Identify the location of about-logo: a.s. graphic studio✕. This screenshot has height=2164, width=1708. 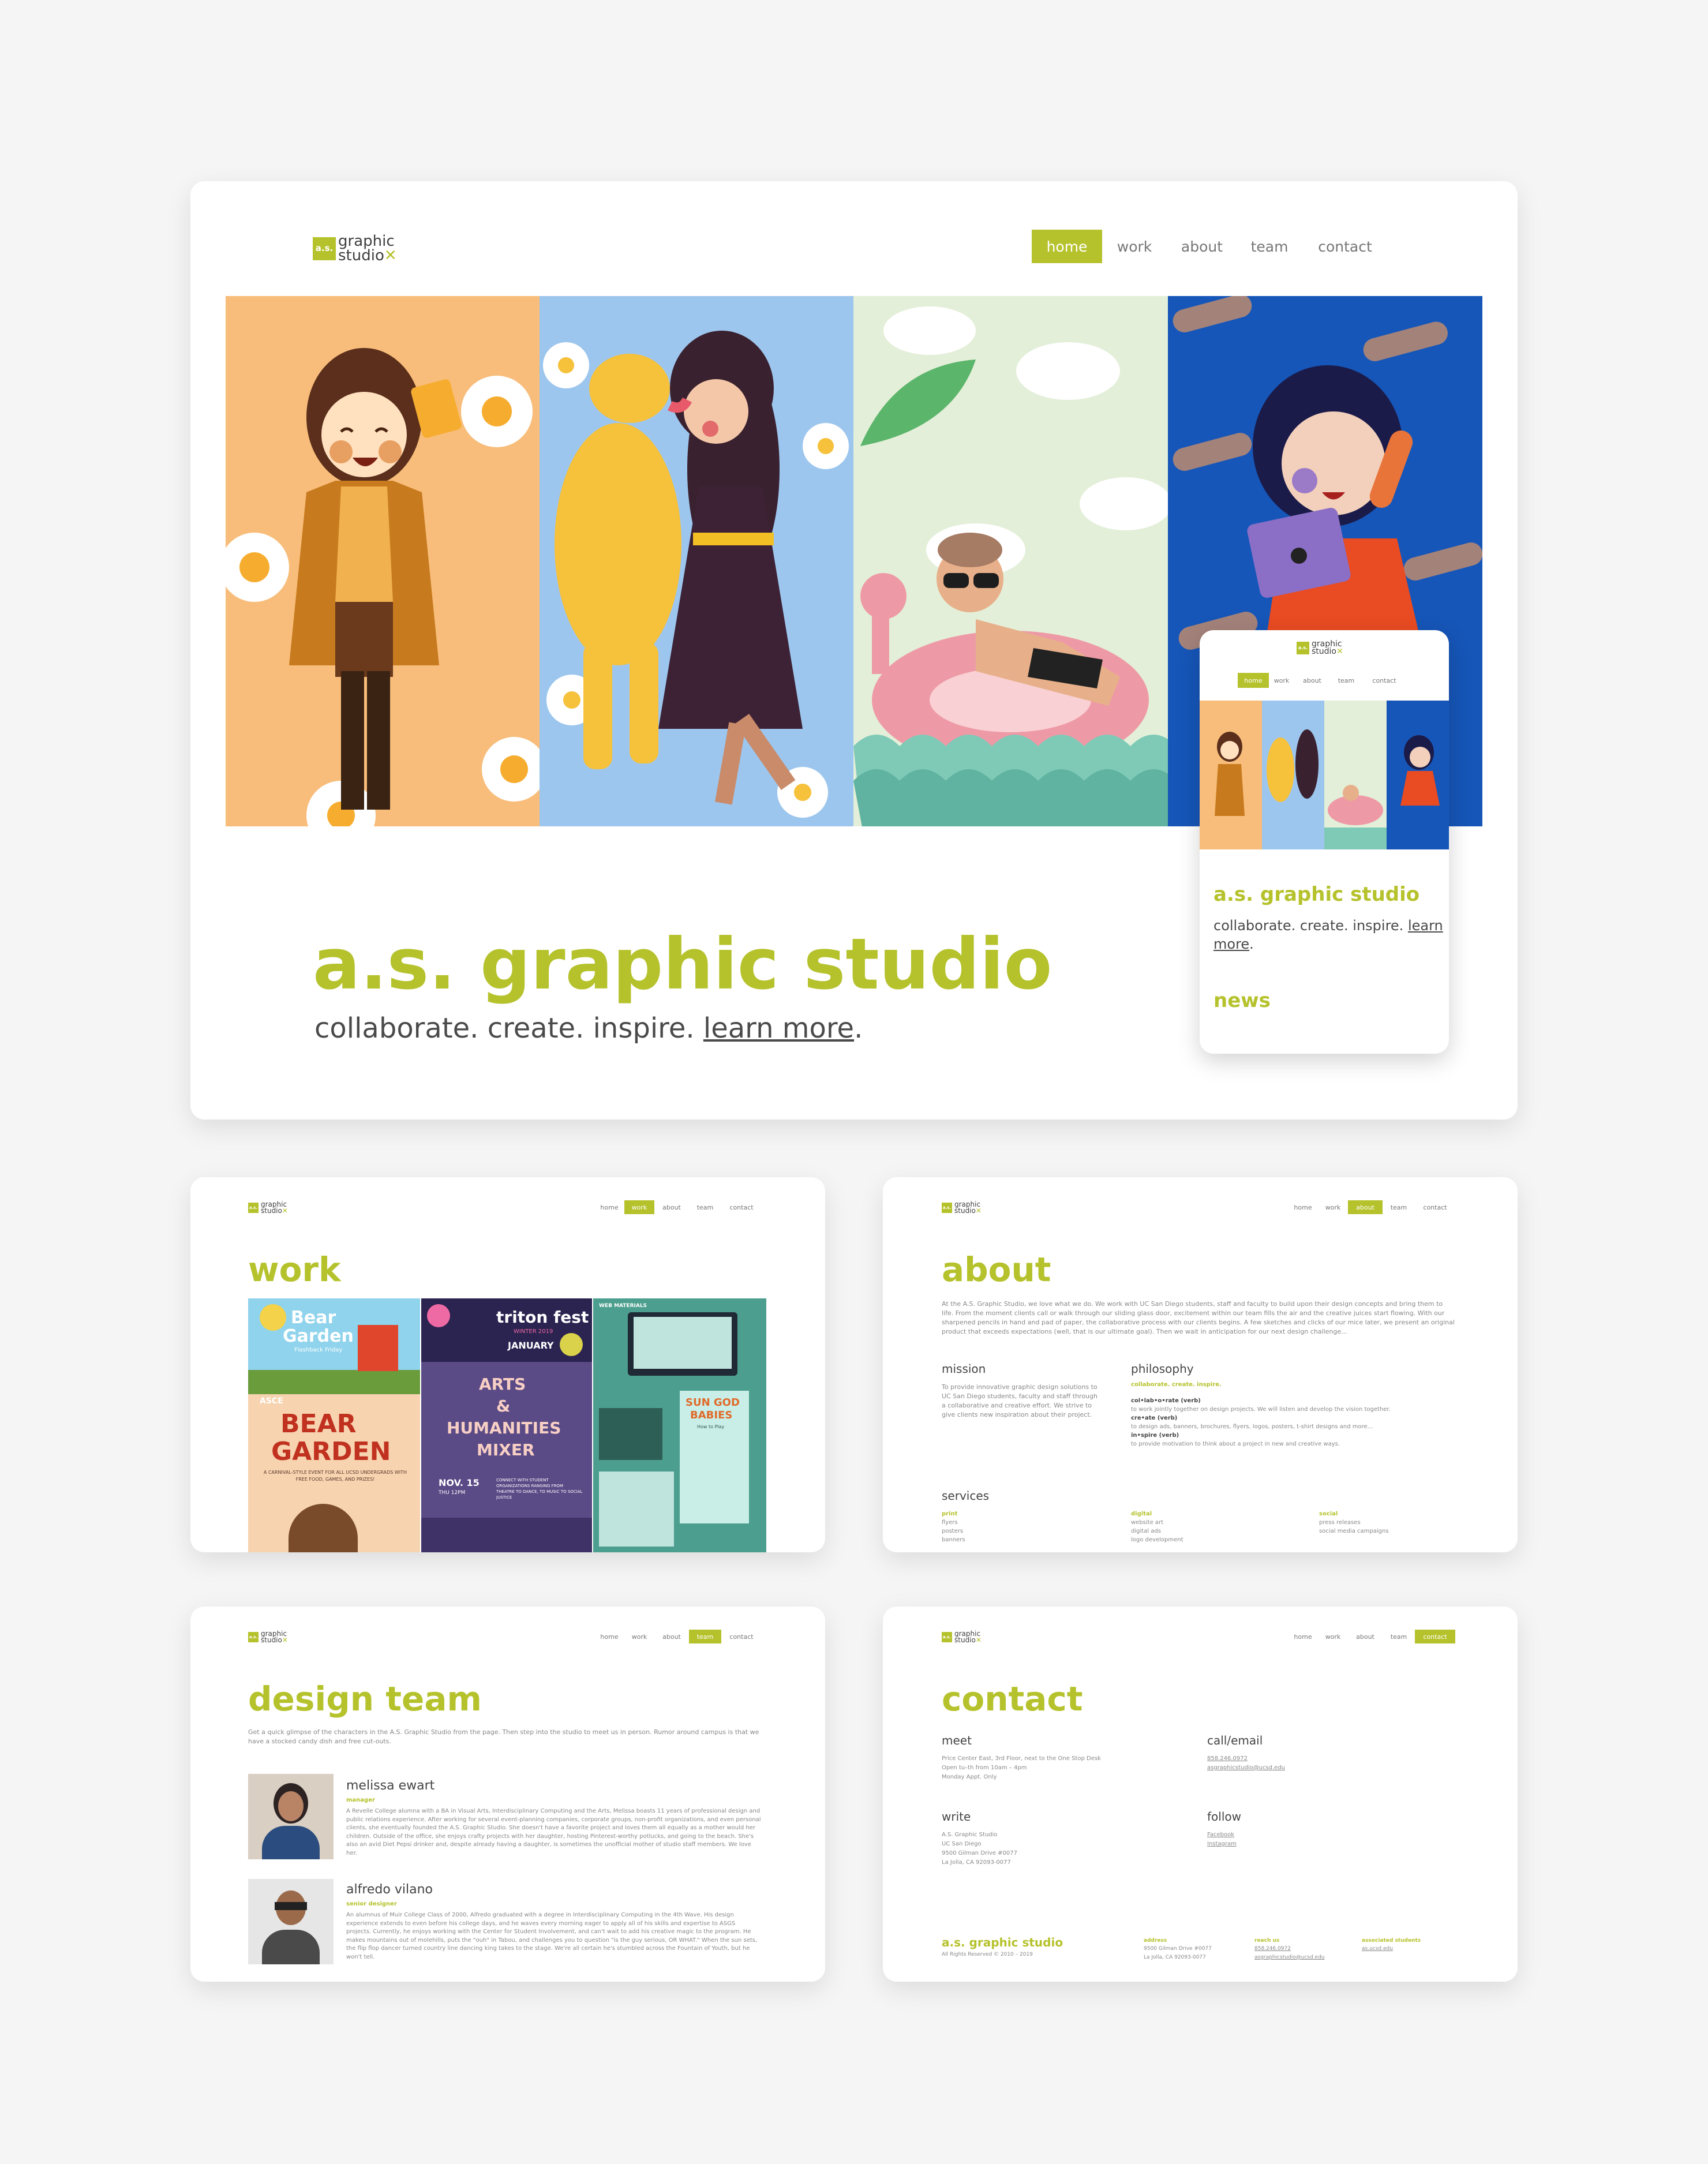
(962, 1208).